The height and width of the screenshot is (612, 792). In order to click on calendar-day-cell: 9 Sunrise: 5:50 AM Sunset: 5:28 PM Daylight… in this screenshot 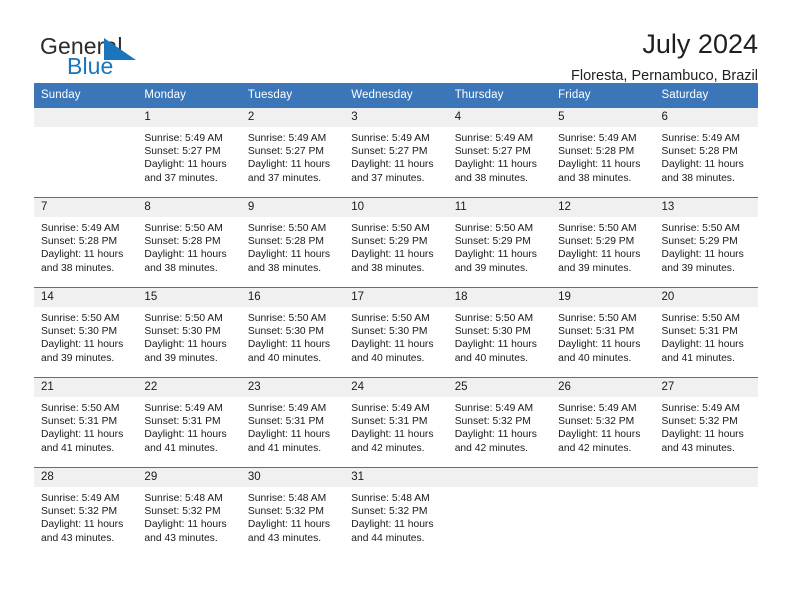, I will do `click(292, 242)`.